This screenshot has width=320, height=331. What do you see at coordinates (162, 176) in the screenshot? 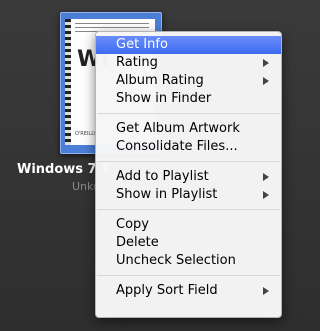
I see `menu-item-label: Add to Playlist` at bounding box center [162, 176].